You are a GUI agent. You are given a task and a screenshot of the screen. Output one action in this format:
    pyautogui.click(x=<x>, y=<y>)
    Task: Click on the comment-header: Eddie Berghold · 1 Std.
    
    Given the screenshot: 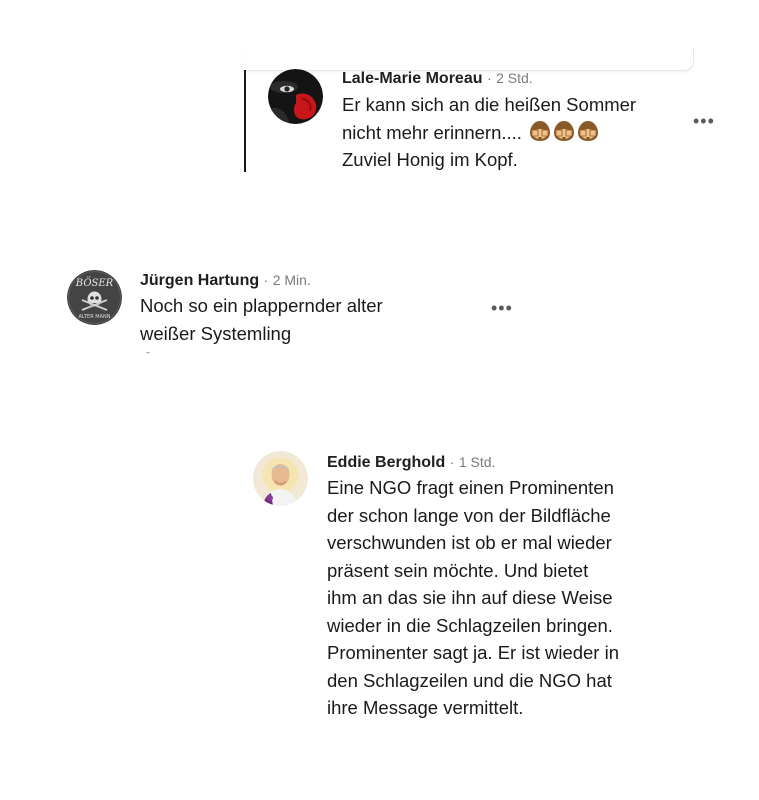 What is the action you would take?
    pyautogui.click(x=411, y=463)
    